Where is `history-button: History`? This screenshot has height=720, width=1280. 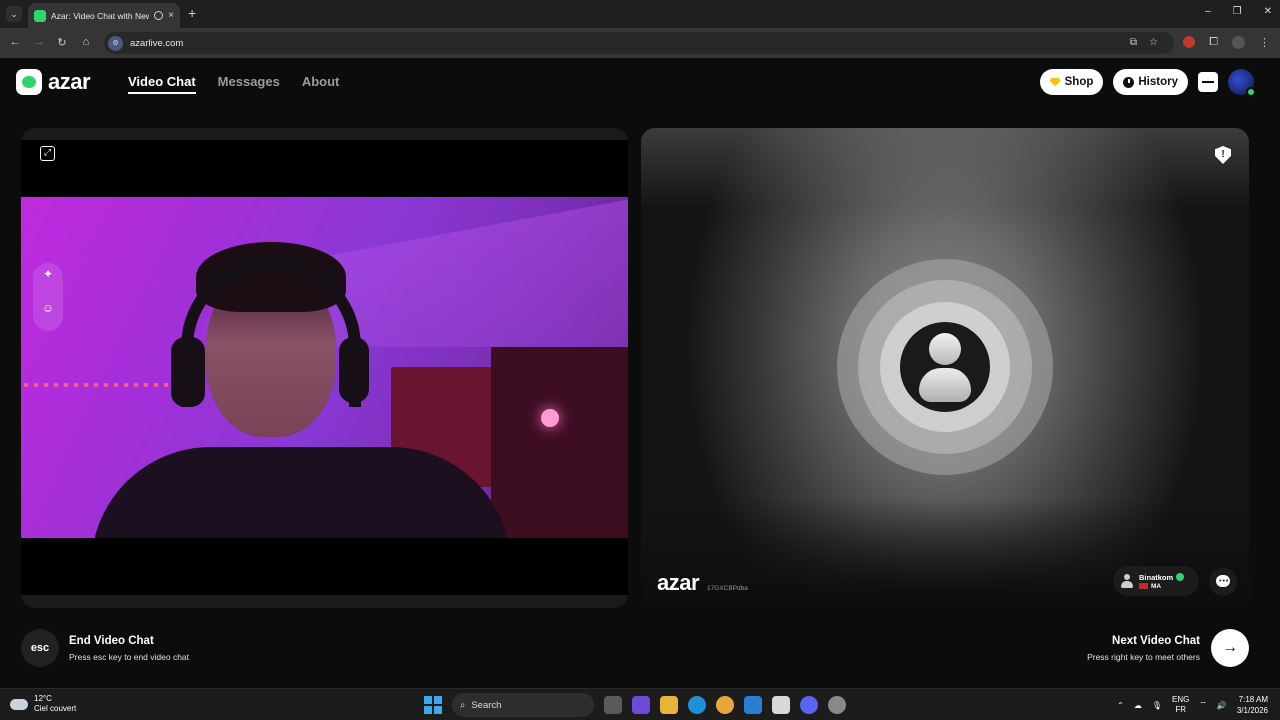 history-button: History is located at coordinates (1150, 82).